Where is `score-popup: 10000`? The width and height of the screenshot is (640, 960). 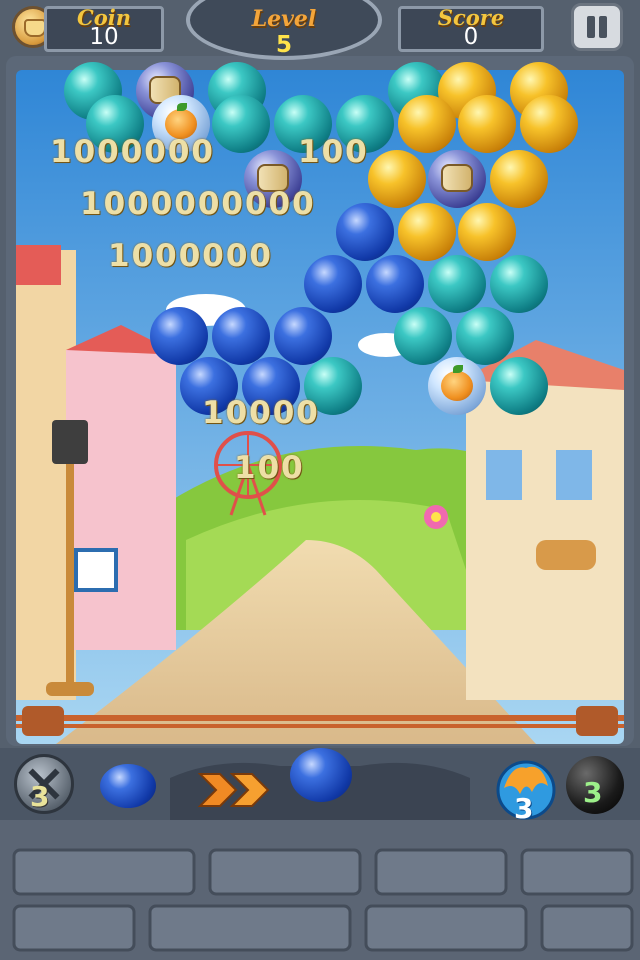
score-popup: 10000 is located at coordinates (261, 413).